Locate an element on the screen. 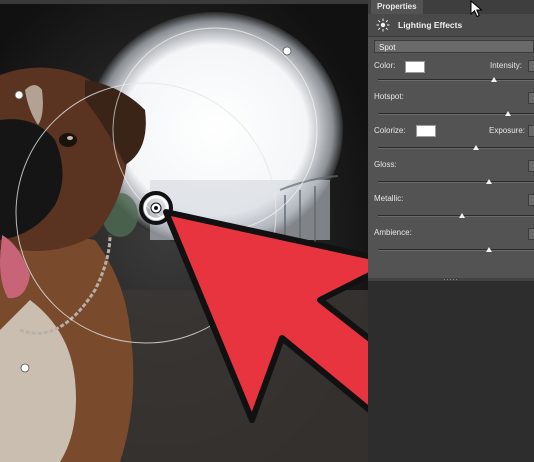  hotspot-slider-thumb is located at coordinates (508, 113).